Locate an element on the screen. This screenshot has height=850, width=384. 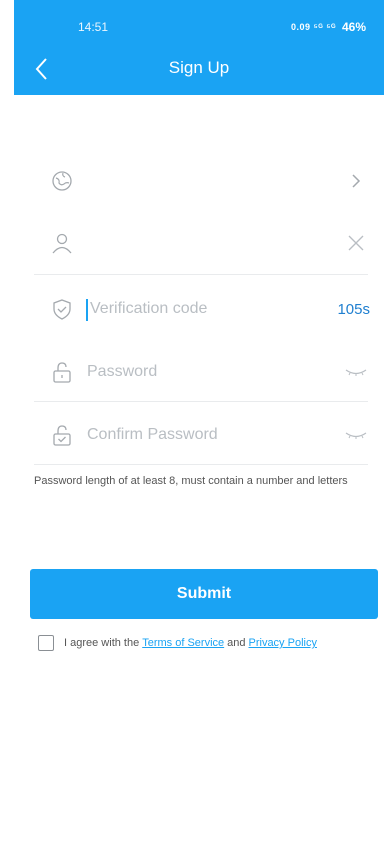
terms-of-service-link: Terms of Service is located at coordinates (183, 643).